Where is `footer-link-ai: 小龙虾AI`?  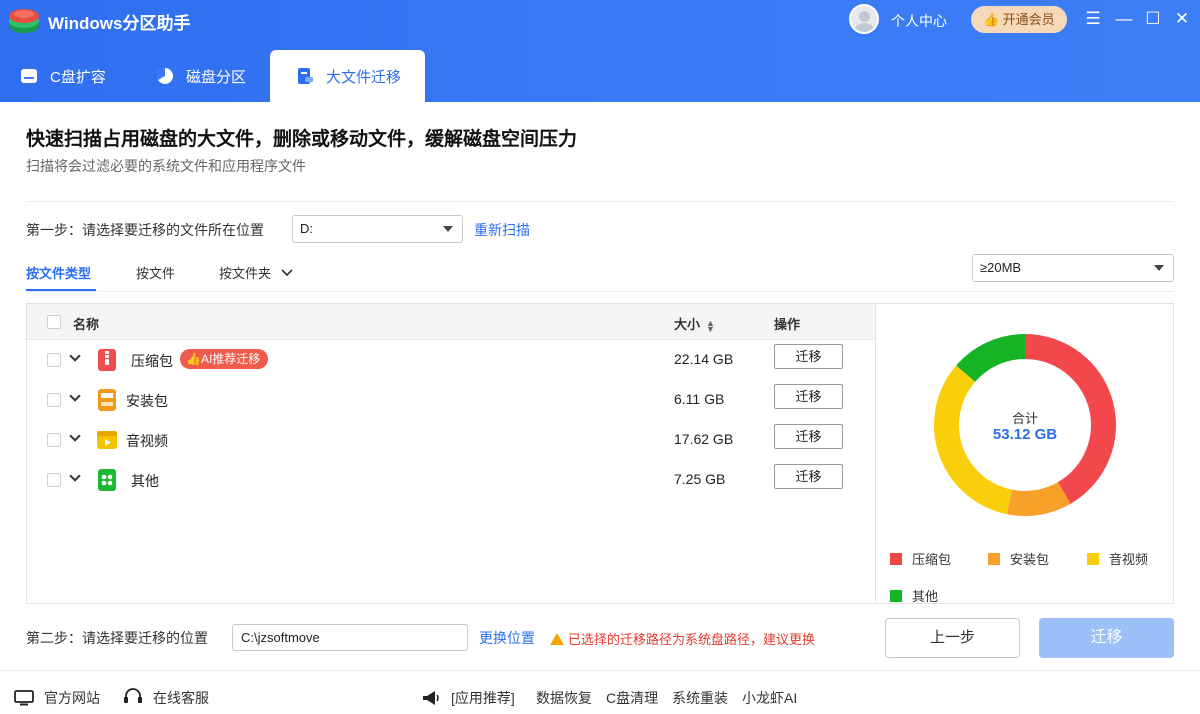 footer-link-ai: 小龙虾AI is located at coordinates (769, 698).